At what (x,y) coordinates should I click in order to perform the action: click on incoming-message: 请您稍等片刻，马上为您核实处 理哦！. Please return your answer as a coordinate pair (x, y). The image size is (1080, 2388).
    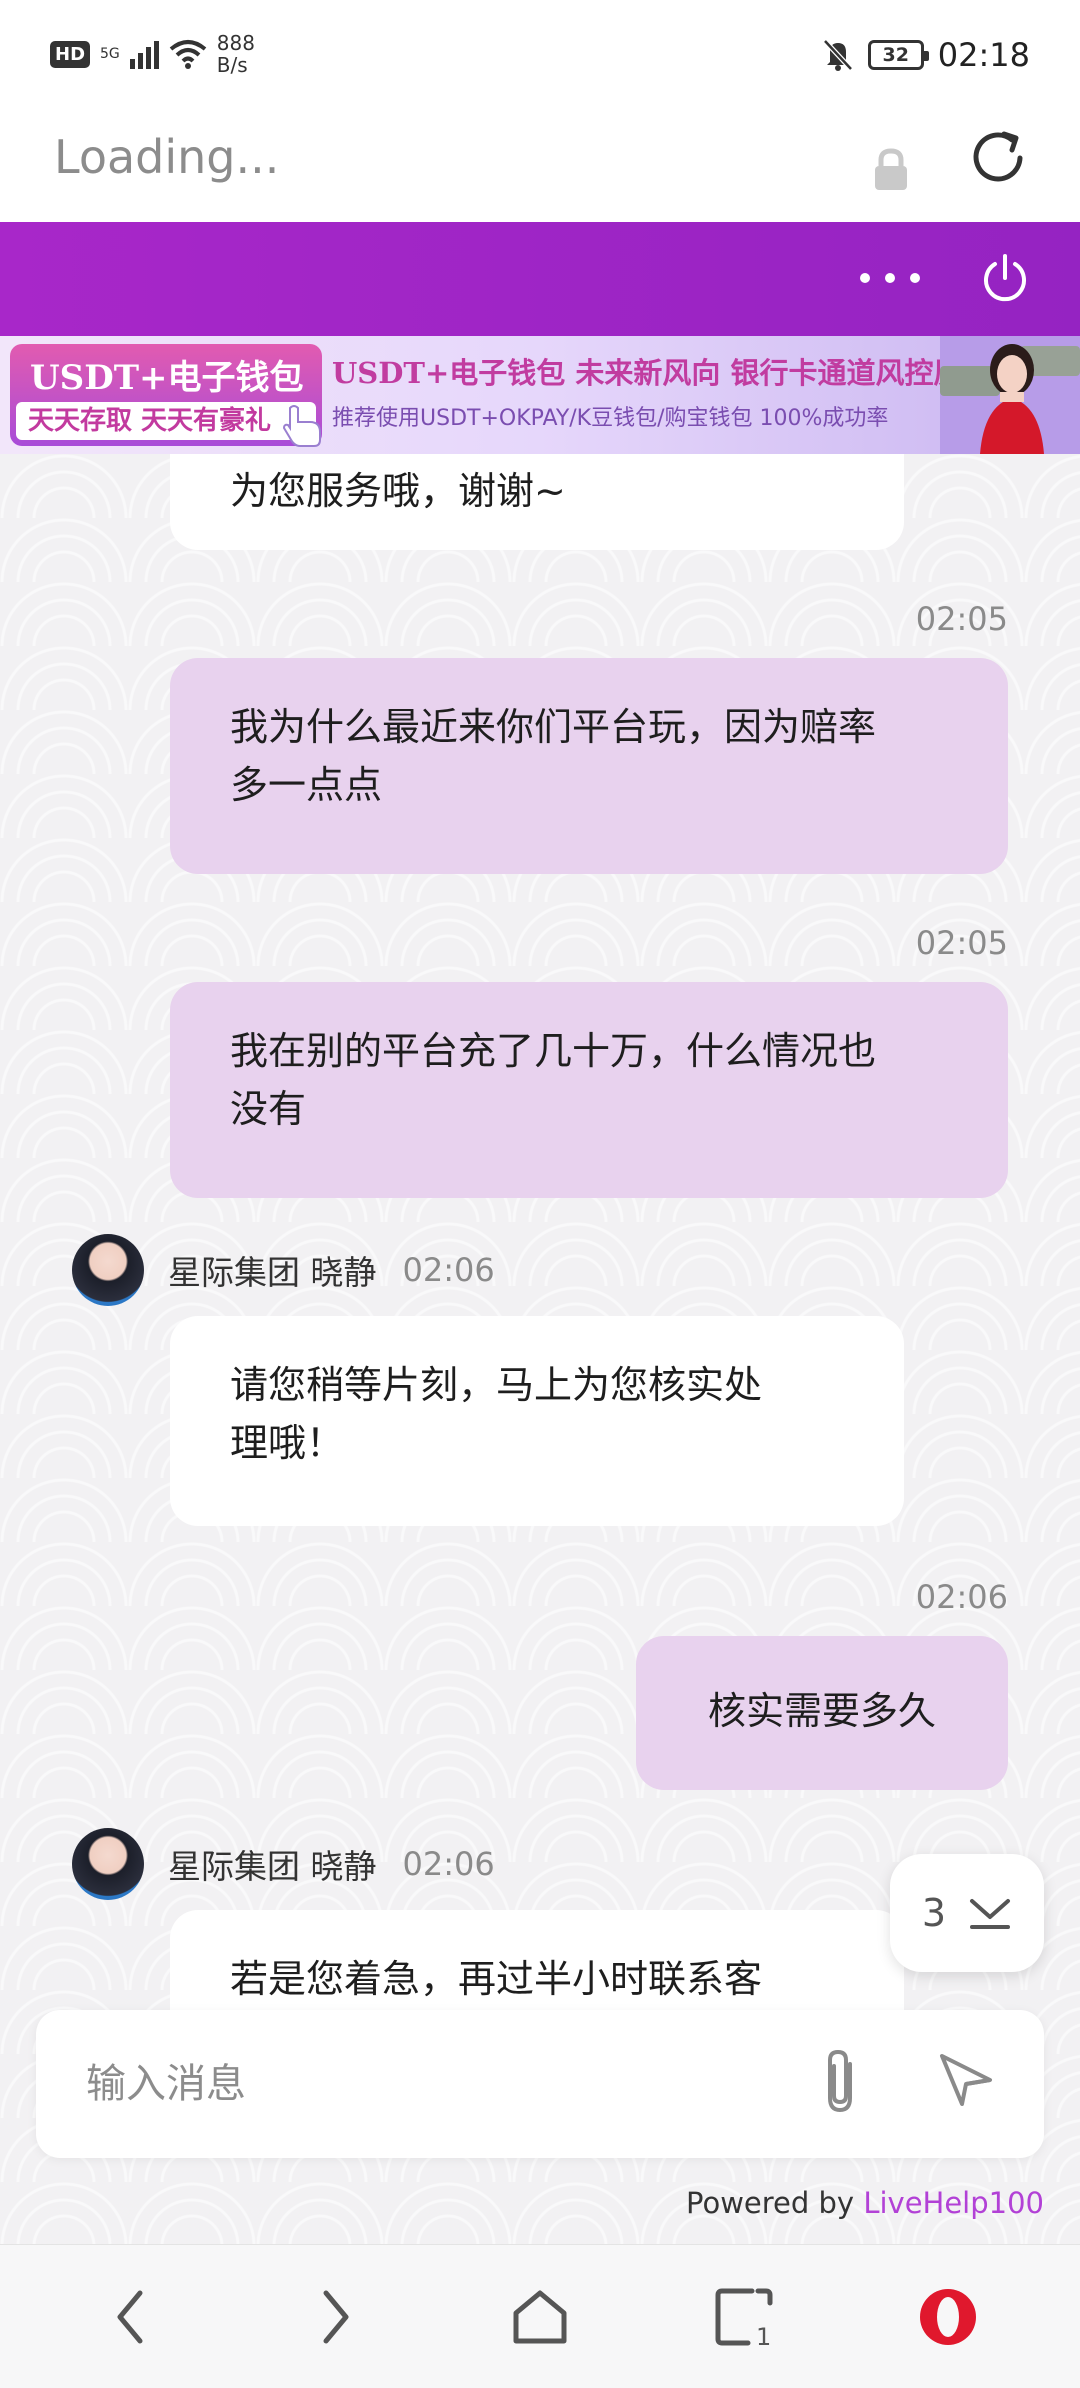
    Looking at the image, I should click on (537, 1421).